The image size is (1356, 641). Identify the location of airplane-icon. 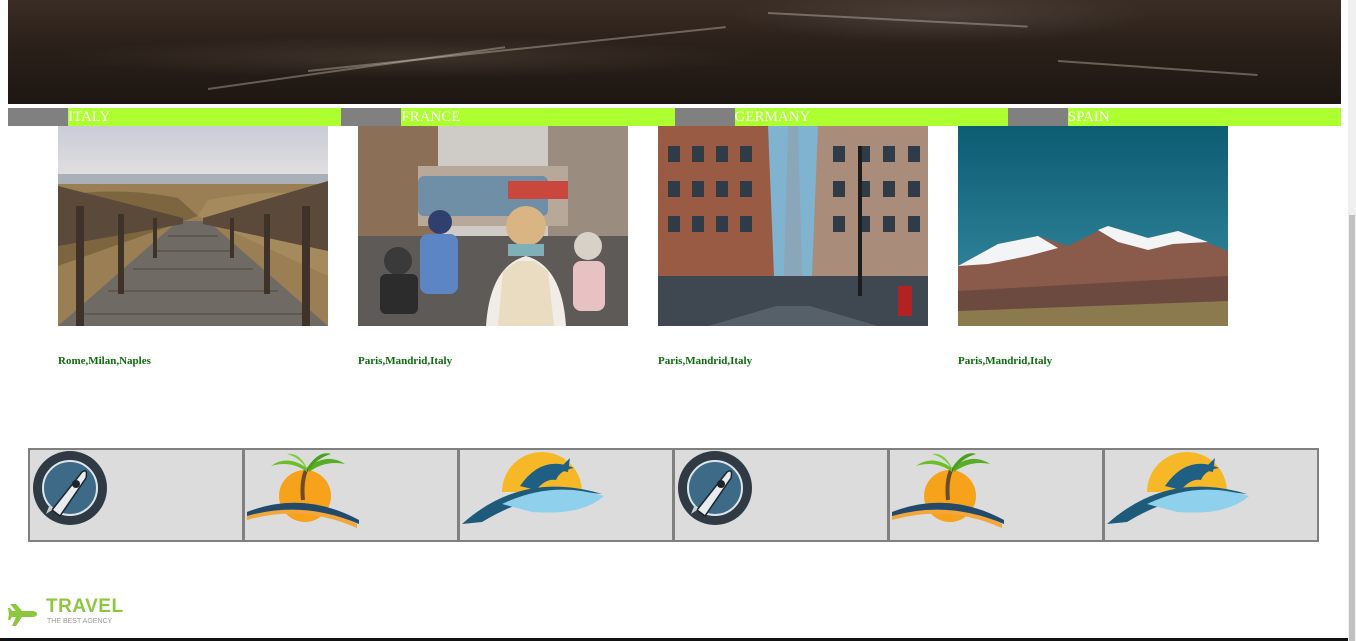
(22, 615).